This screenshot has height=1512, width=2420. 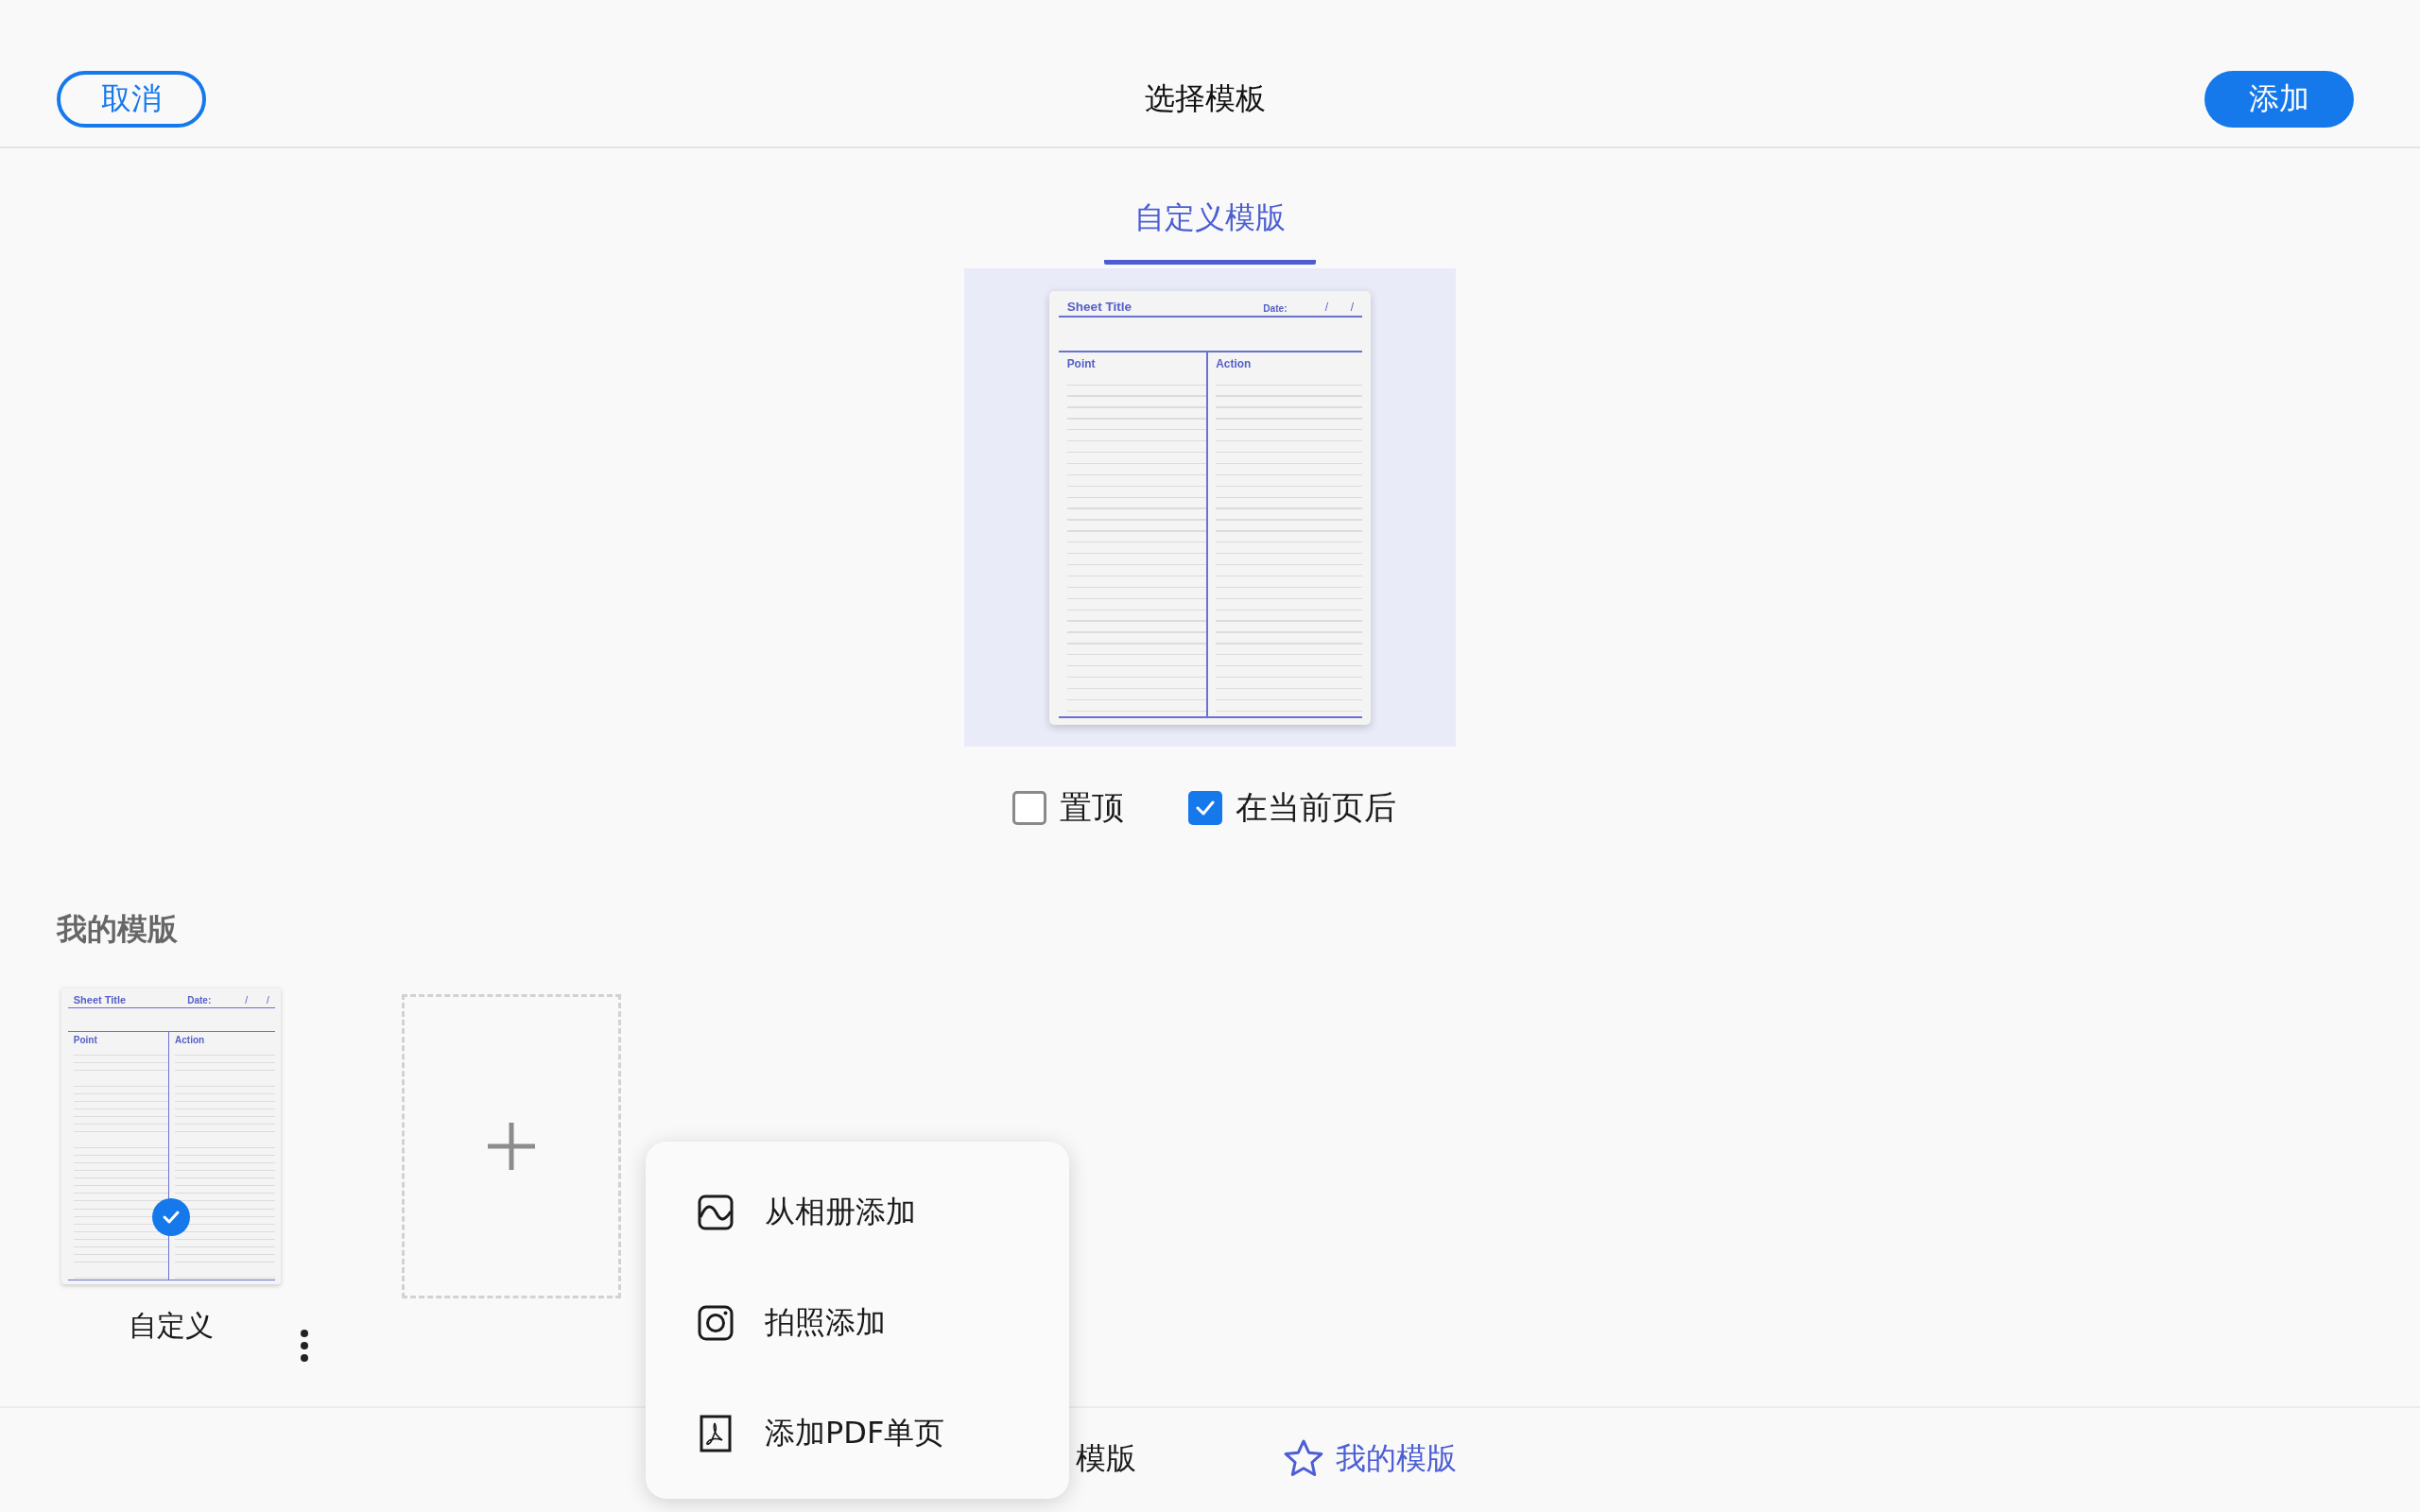 I want to click on cancel-button: 取消, so click(x=131, y=99).